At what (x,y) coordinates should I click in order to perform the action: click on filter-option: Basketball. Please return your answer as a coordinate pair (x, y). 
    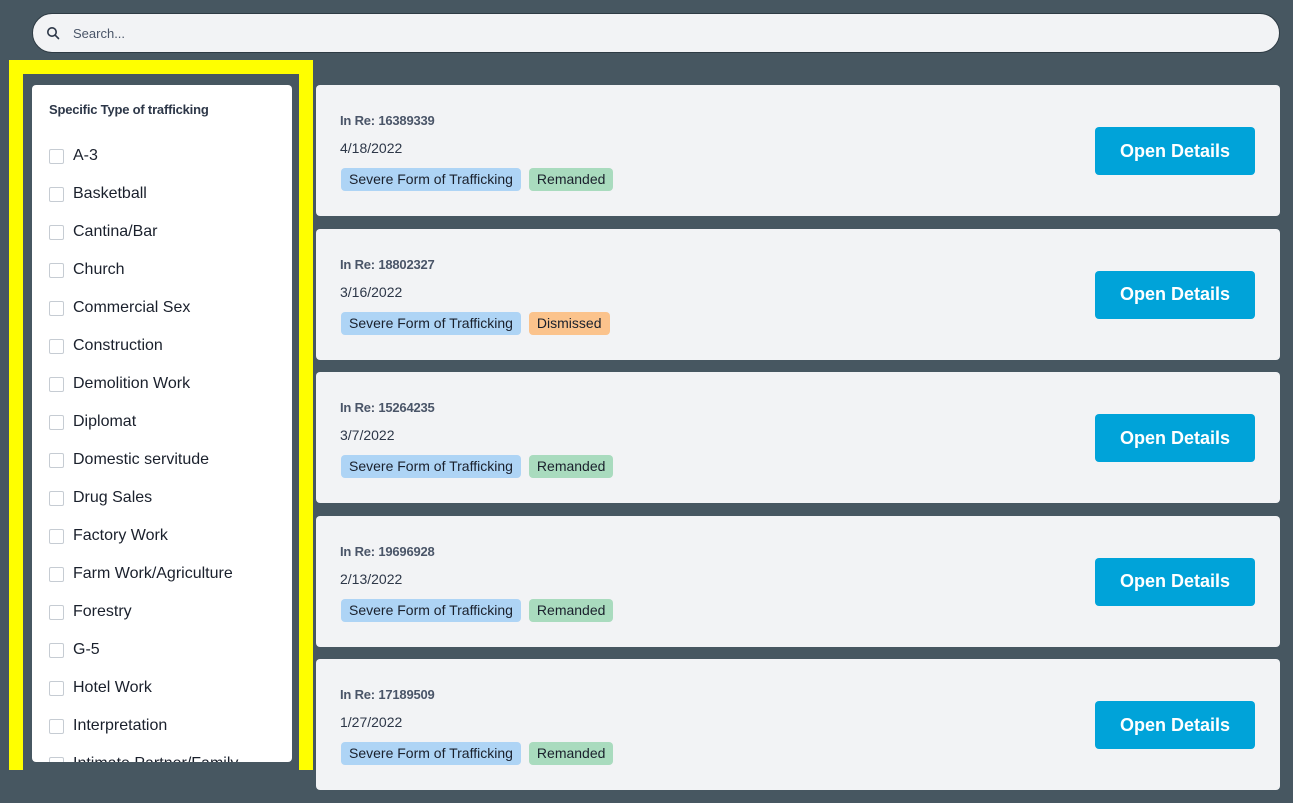
    Looking at the image, I should click on (143, 194).